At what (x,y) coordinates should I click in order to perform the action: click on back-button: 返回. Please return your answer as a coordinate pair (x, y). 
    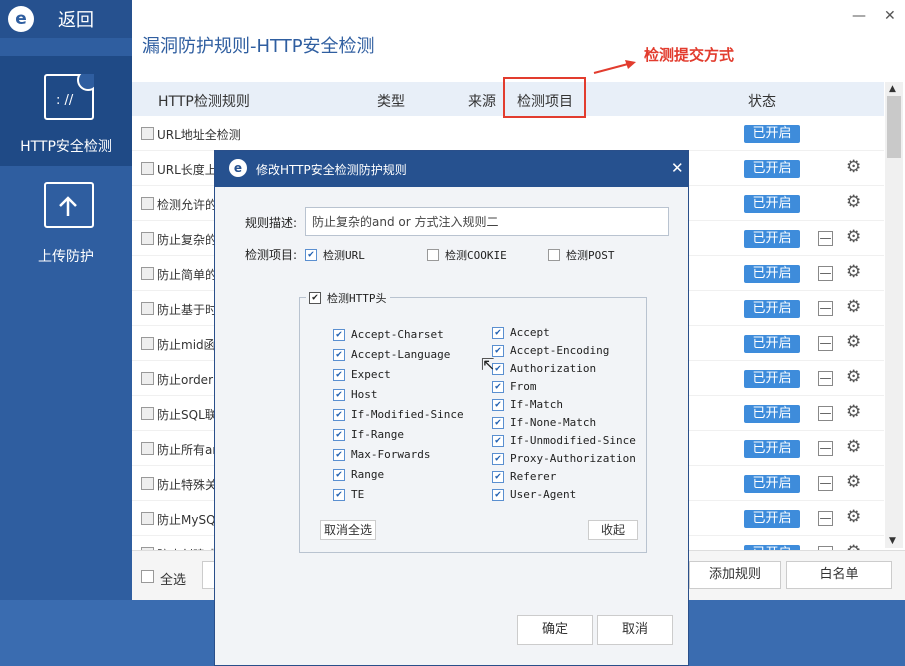
    Looking at the image, I should click on (76, 19).